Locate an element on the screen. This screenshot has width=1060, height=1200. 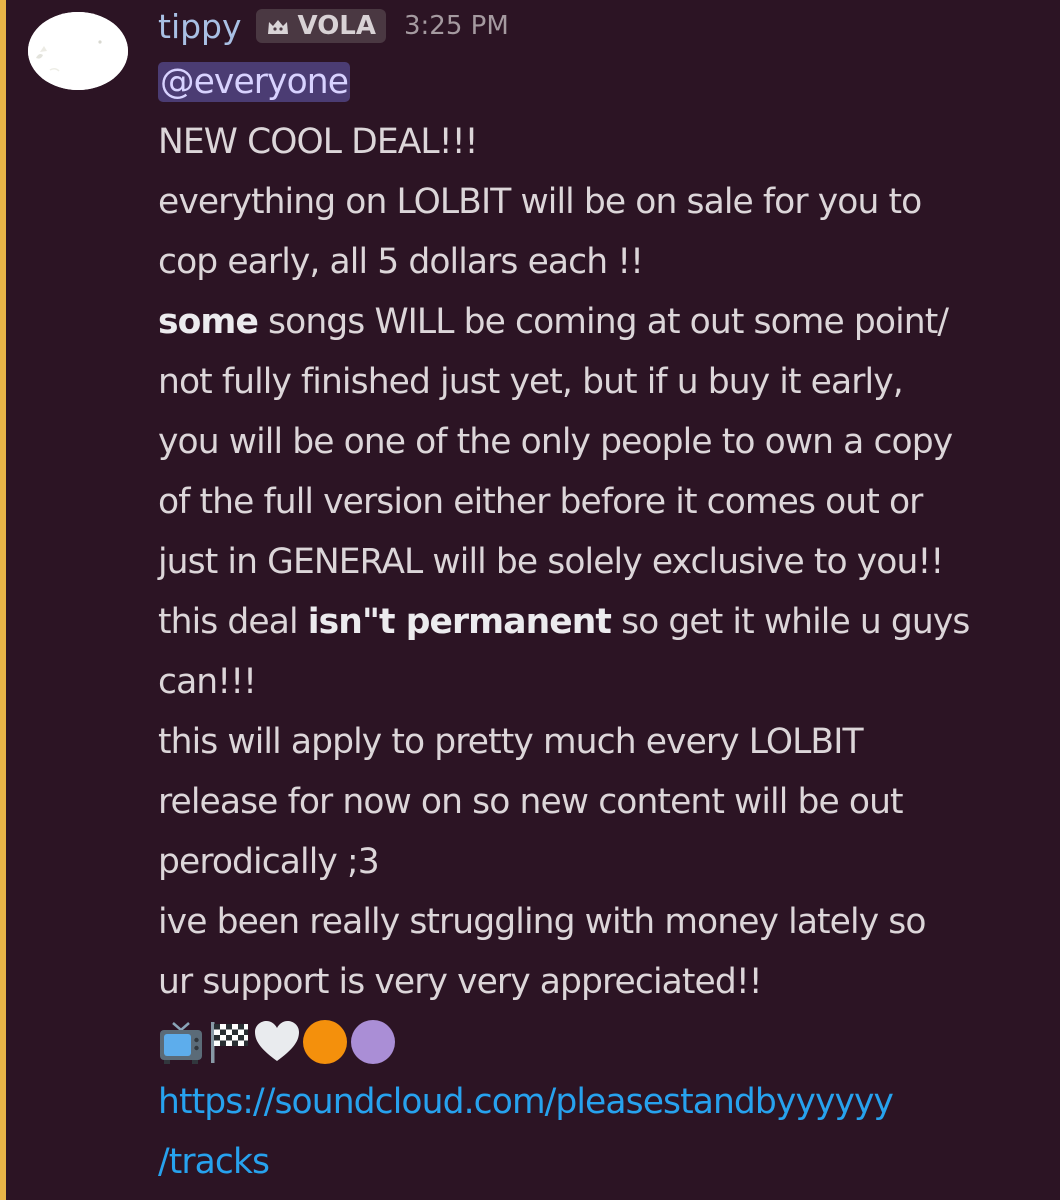
white-heart-icon is located at coordinates (277, 1042).